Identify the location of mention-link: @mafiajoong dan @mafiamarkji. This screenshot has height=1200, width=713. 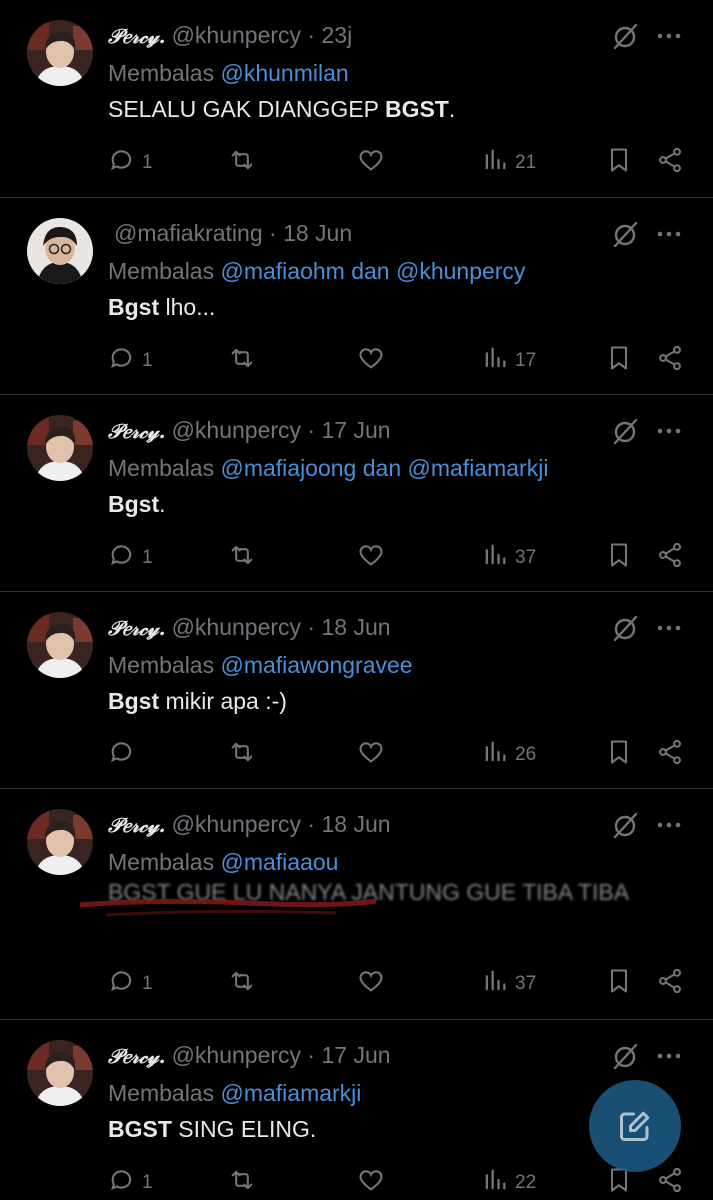
(384, 468).